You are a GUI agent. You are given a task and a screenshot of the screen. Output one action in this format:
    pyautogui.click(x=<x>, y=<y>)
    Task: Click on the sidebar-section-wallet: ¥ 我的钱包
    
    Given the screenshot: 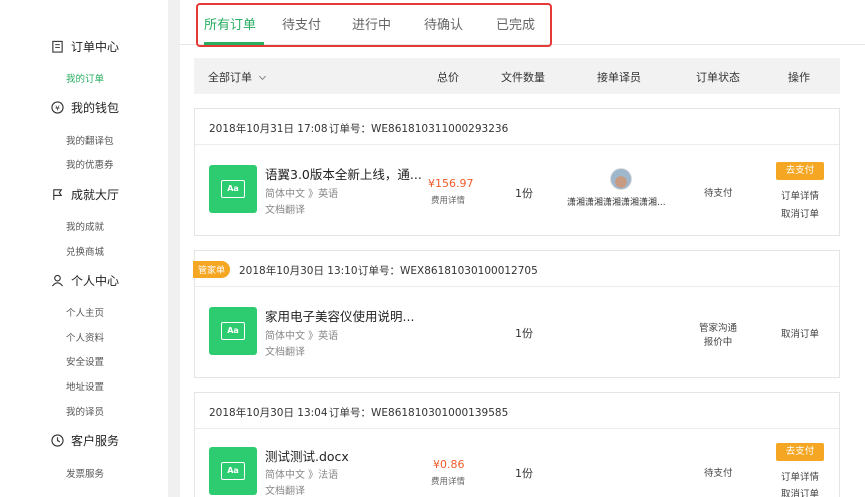 What is the action you would take?
    pyautogui.click(x=84, y=107)
    